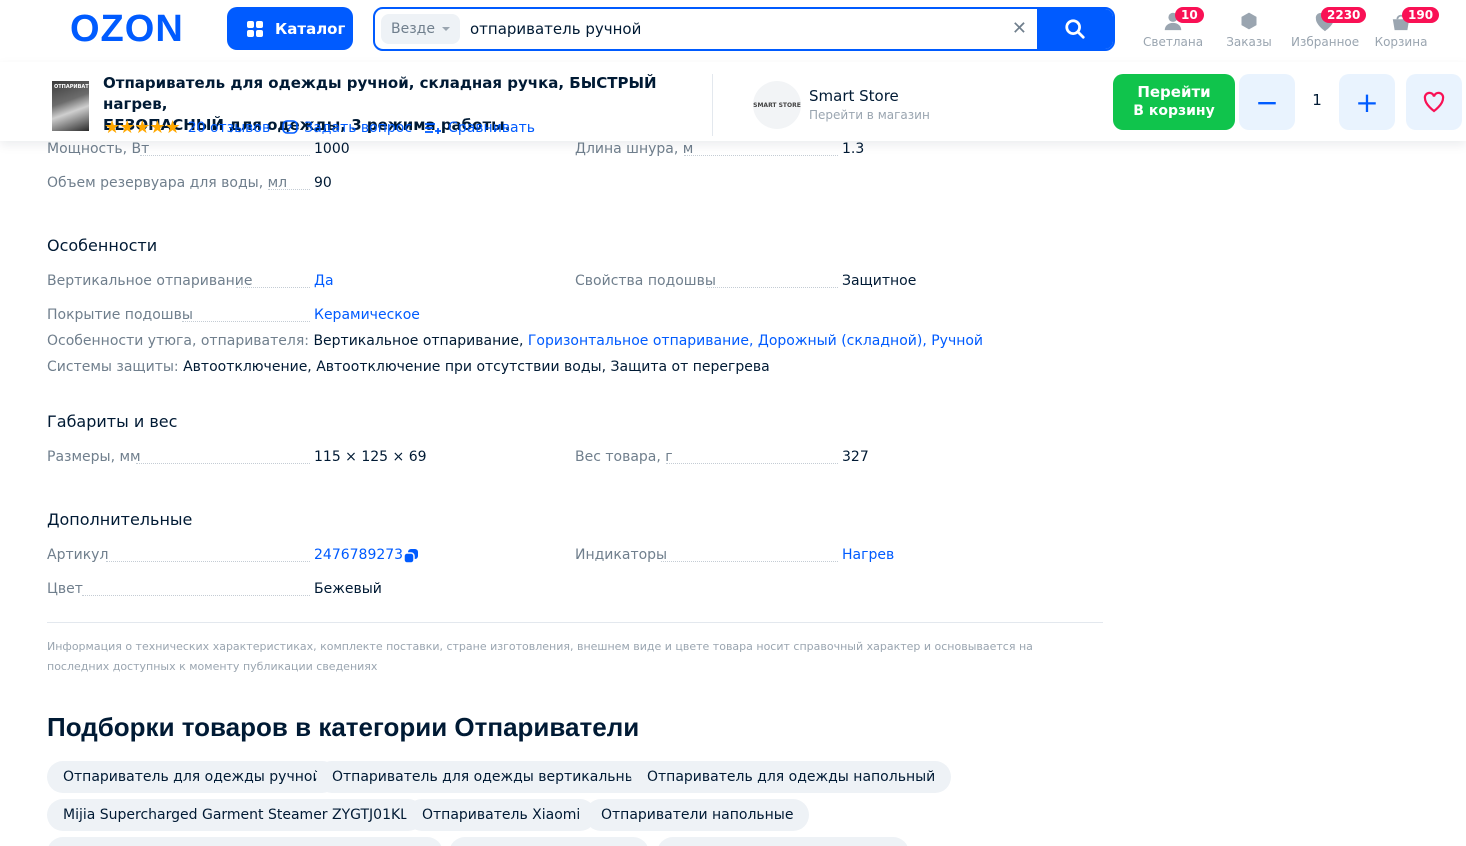 The width and height of the screenshot is (1466, 846). Describe the element at coordinates (255, 28) in the screenshot. I see `catalog-grid-icon` at that location.